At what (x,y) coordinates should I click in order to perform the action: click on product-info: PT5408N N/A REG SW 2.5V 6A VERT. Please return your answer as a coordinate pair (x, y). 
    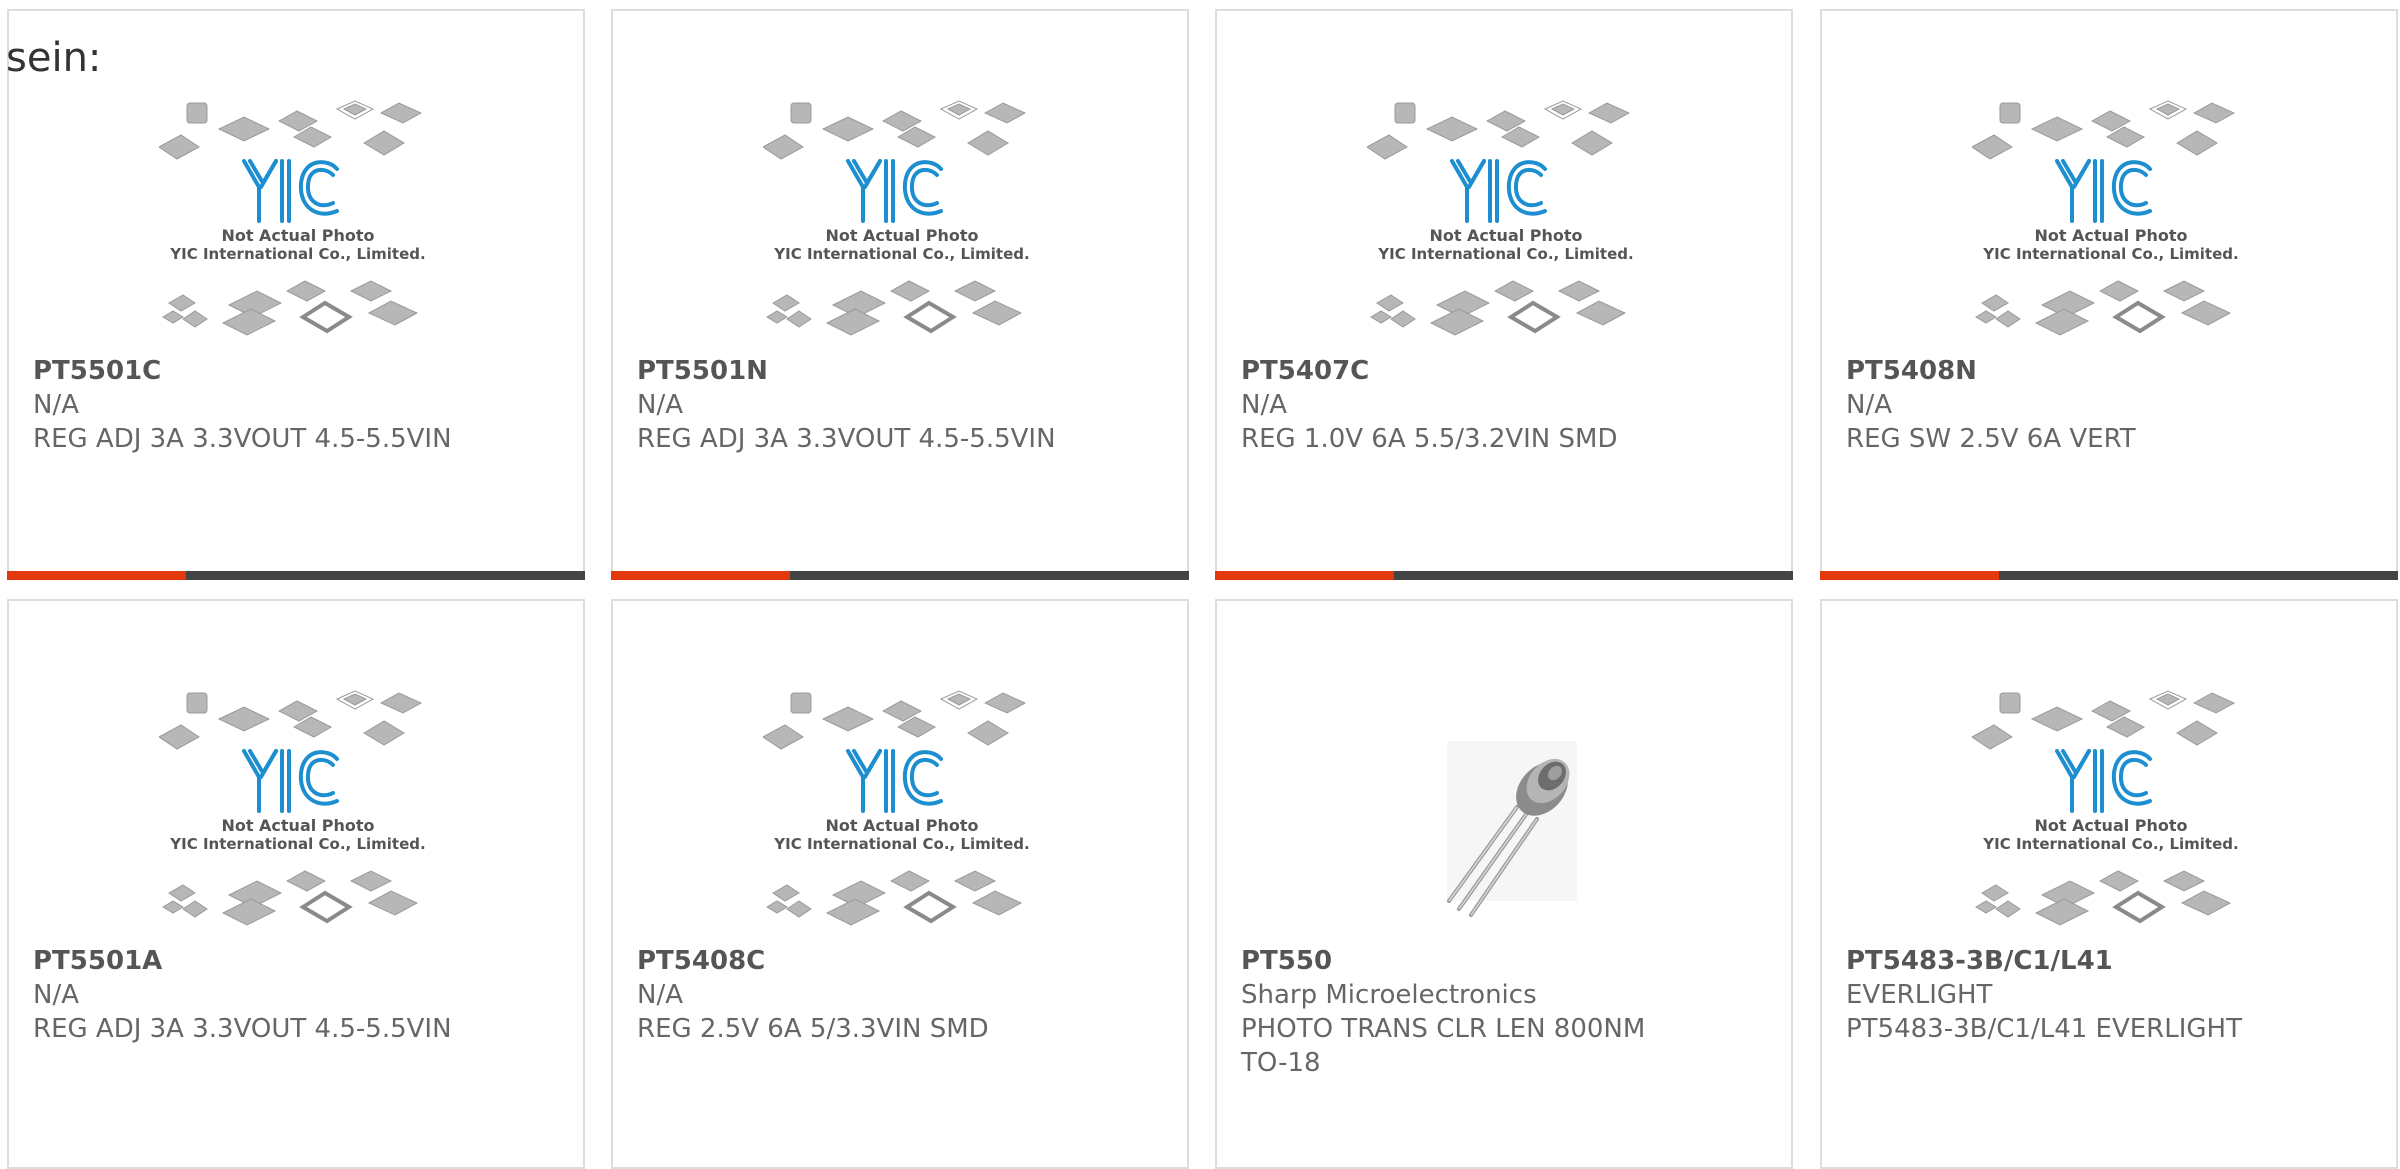
    Looking at the image, I should click on (2111, 405).